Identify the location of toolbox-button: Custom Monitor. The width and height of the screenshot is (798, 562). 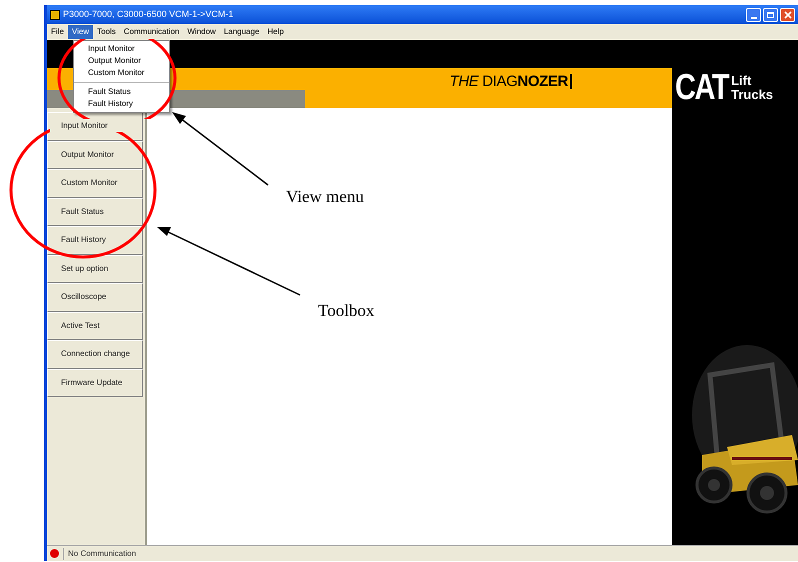
(95, 183).